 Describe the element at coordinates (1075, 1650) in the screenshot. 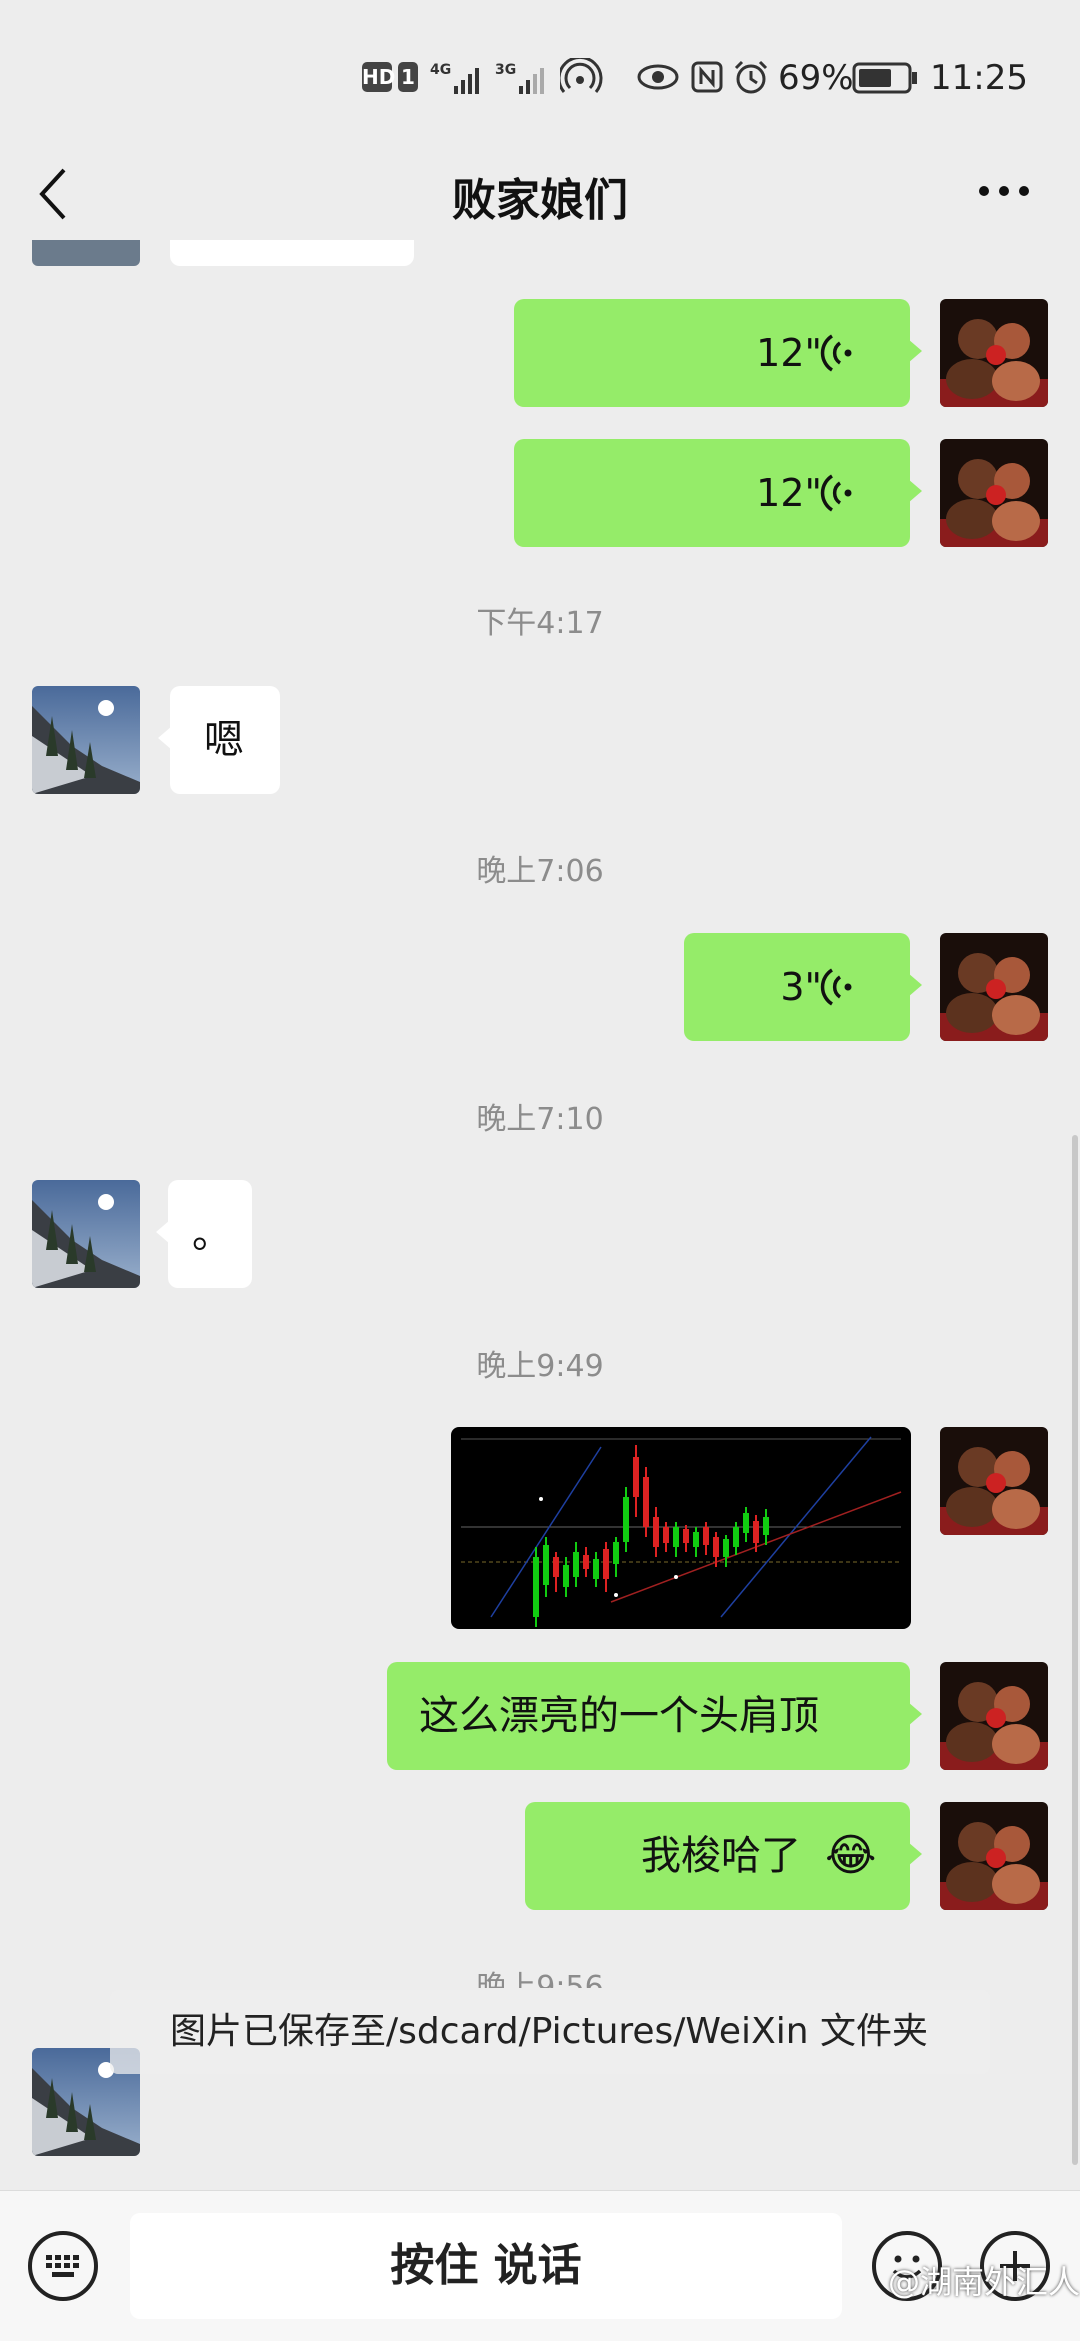

I see `scrollbar` at that location.